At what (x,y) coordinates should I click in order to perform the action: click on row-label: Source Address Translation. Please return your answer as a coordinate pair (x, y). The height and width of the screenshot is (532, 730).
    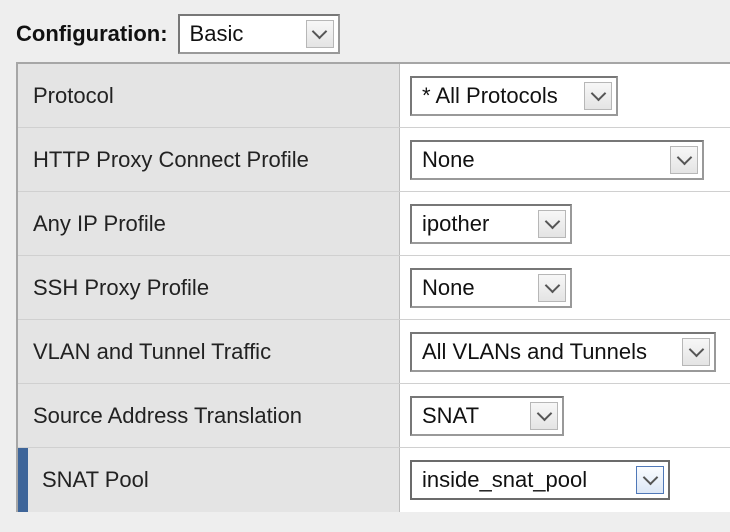
    Looking at the image, I should click on (209, 415).